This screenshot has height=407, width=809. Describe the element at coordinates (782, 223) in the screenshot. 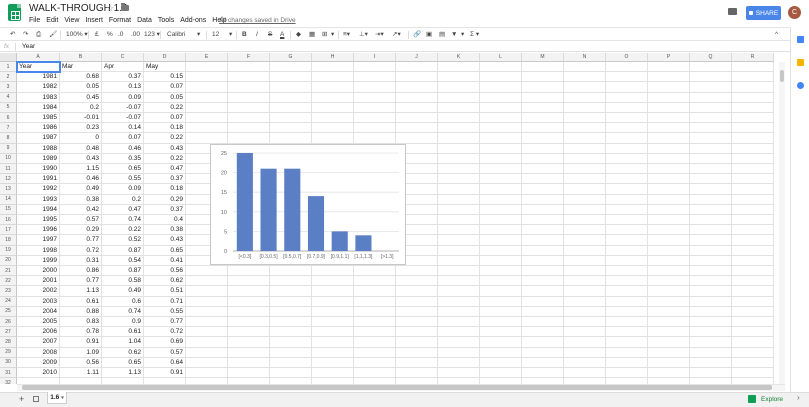

I see `vertical-scrollbar` at that location.